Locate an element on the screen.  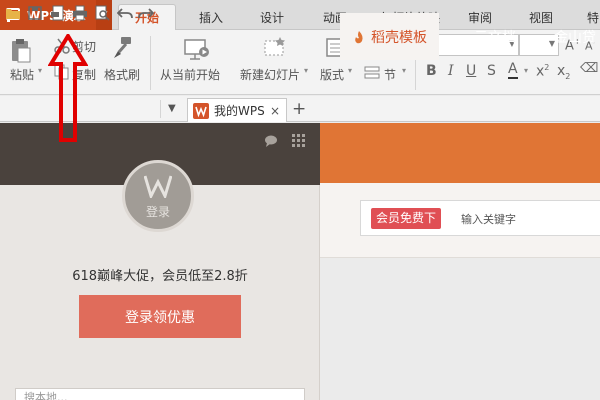
paste-dropdown-icon: ▾ is located at coordinates (40, 70).